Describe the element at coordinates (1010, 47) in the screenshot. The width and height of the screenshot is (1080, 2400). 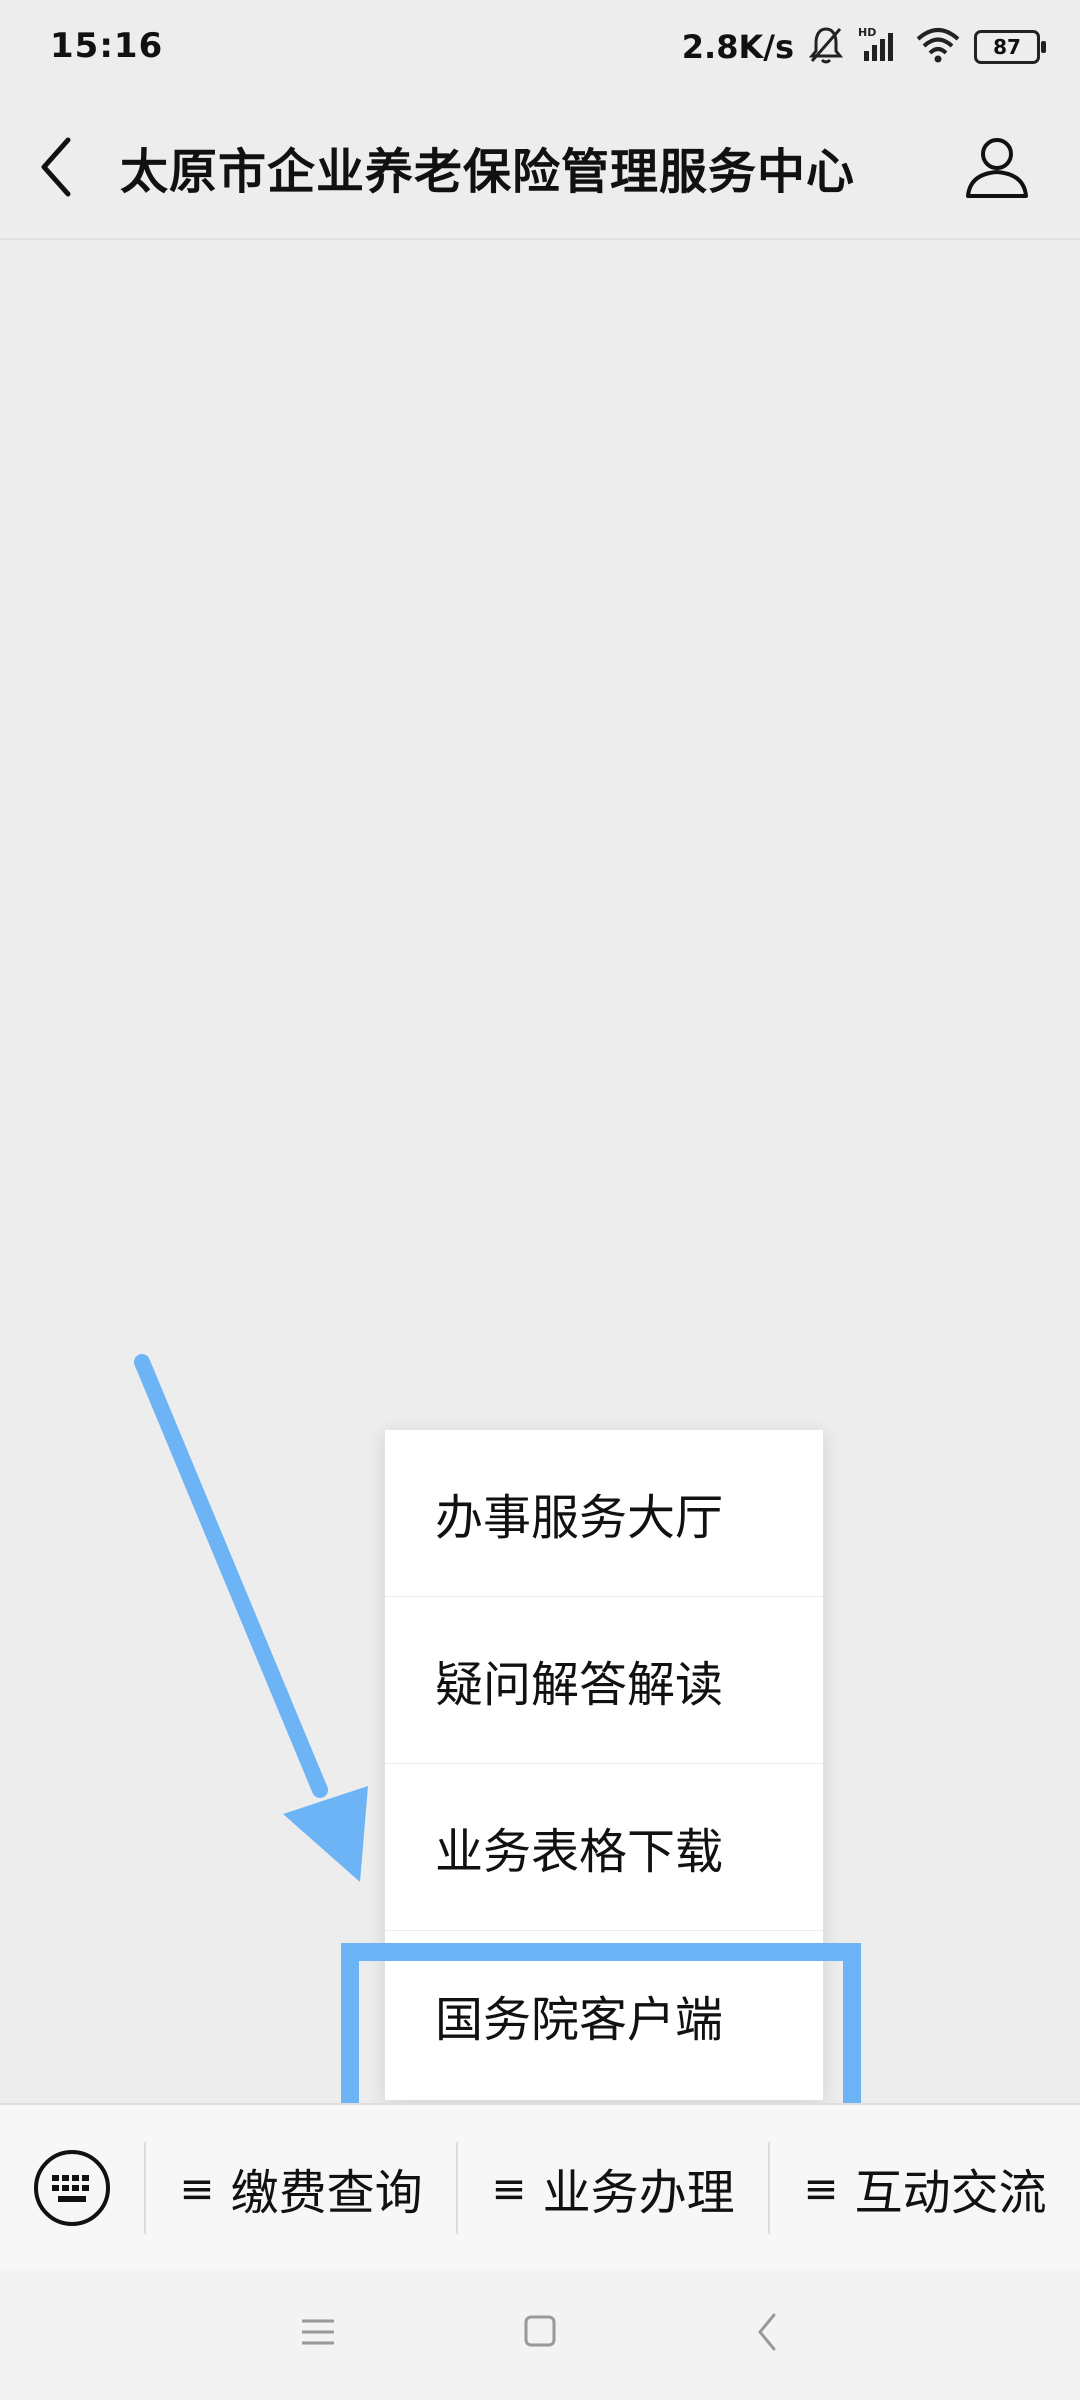
I see `battery-icon: 87` at that location.